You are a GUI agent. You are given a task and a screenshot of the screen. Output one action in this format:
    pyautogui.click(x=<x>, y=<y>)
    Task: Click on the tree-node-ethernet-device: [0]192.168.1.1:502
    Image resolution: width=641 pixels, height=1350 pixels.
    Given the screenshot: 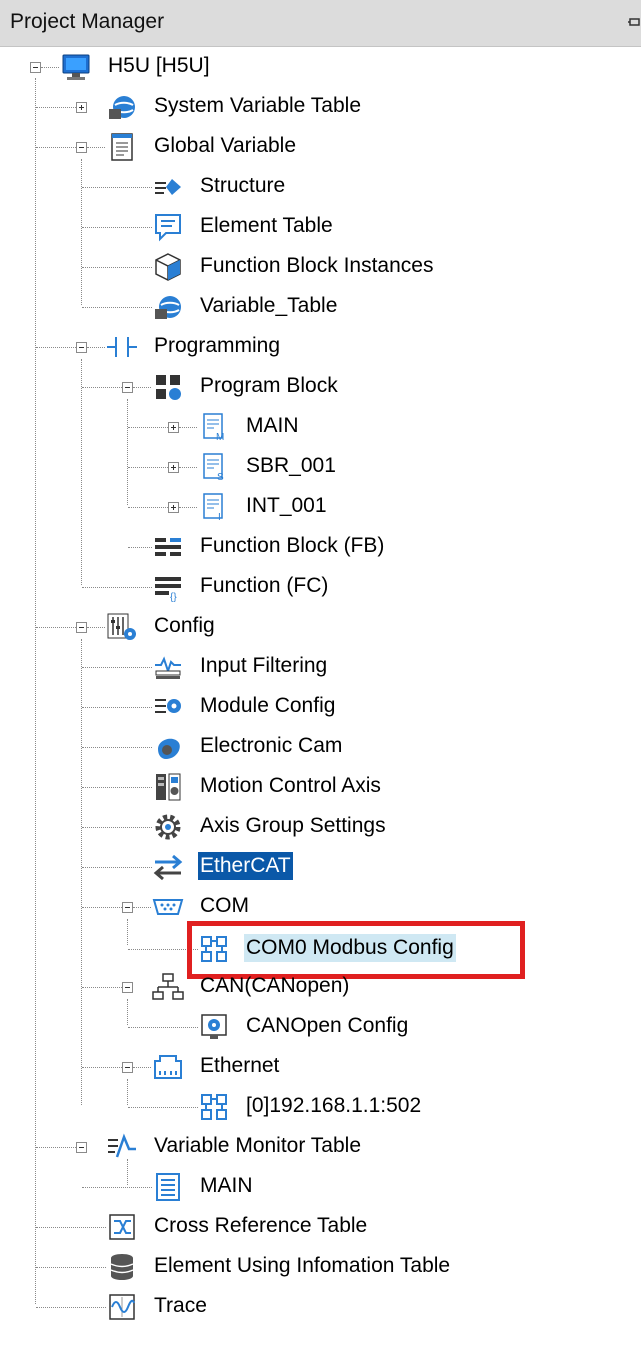 What is the action you would take?
    pyautogui.click(x=320, y=1107)
    